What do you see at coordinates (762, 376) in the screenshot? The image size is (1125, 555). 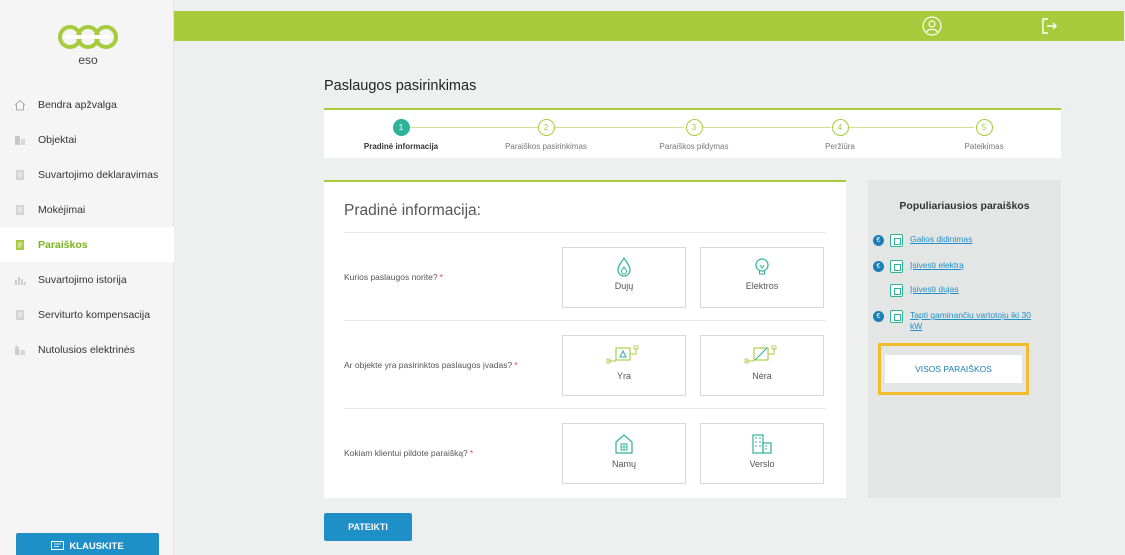 I see `option-label: Nėra` at bounding box center [762, 376].